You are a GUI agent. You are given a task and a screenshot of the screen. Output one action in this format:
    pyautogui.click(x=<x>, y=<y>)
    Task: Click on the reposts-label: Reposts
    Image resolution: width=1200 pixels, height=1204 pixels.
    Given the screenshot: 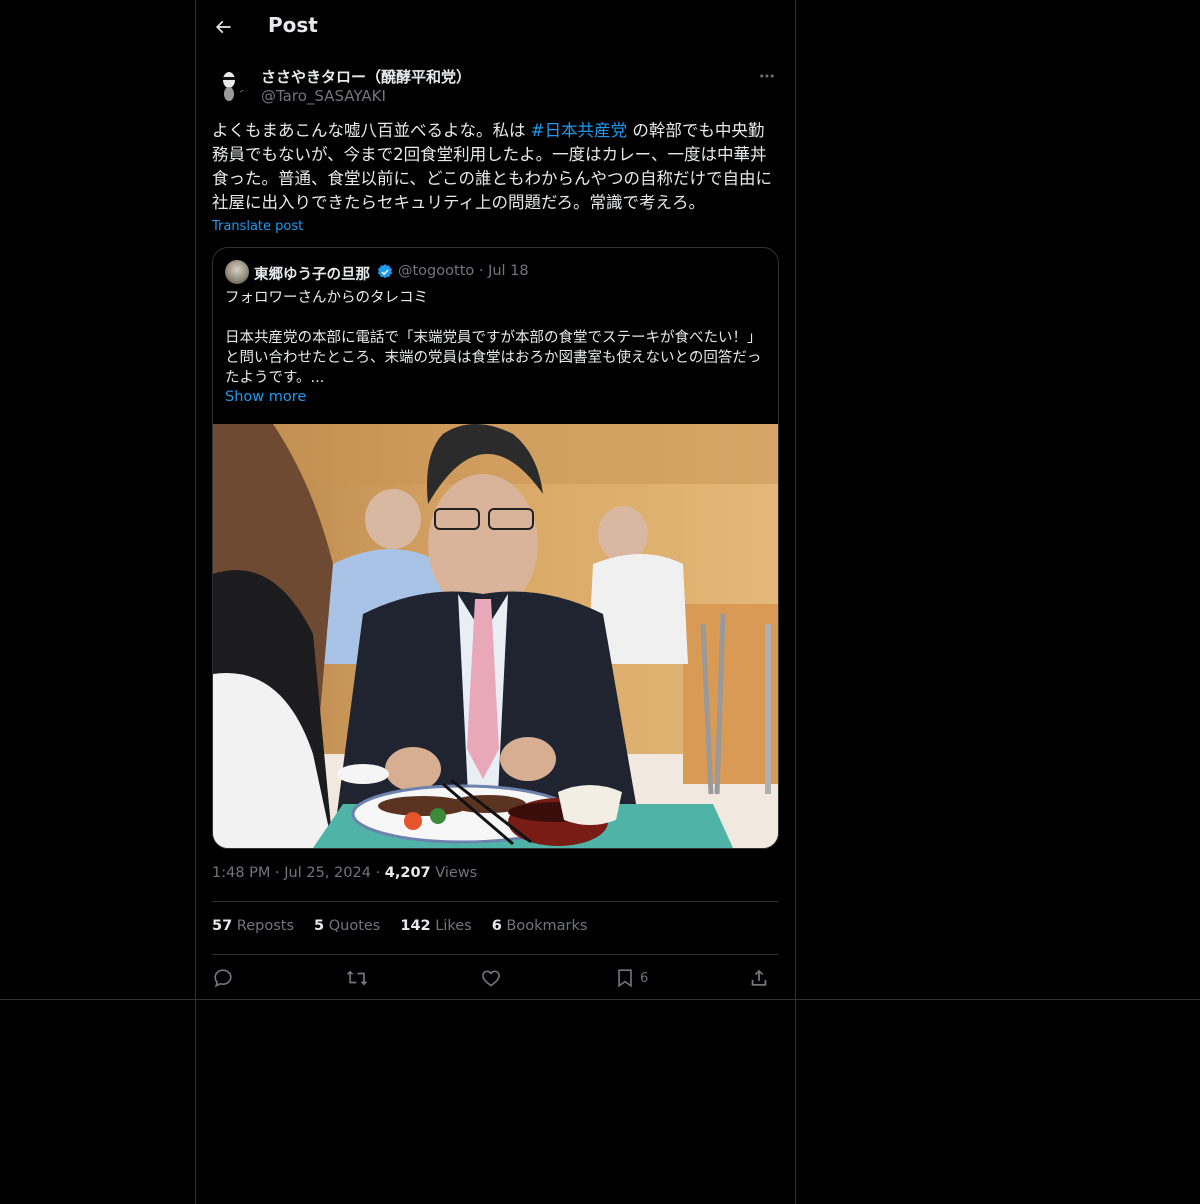 What is the action you would take?
    pyautogui.click(x=265, y=926)
    